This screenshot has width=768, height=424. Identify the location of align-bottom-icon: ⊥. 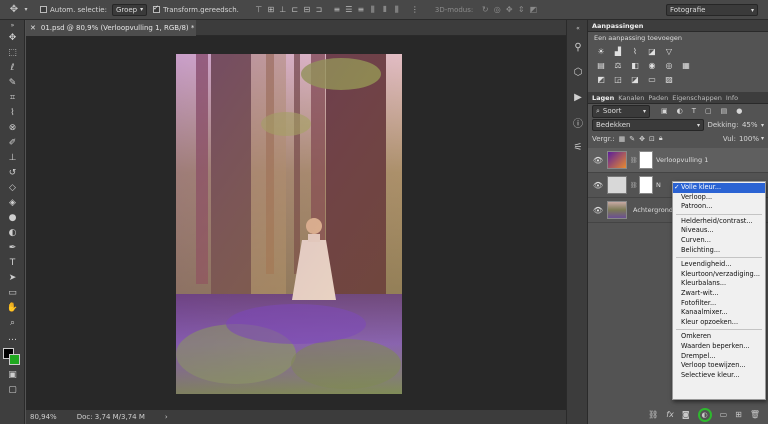
(283, 10).